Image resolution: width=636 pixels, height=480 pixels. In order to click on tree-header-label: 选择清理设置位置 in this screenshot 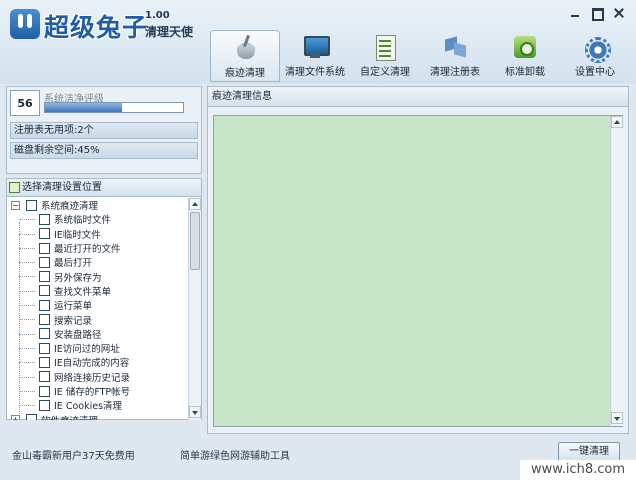, I will do `click(62, 187)`.